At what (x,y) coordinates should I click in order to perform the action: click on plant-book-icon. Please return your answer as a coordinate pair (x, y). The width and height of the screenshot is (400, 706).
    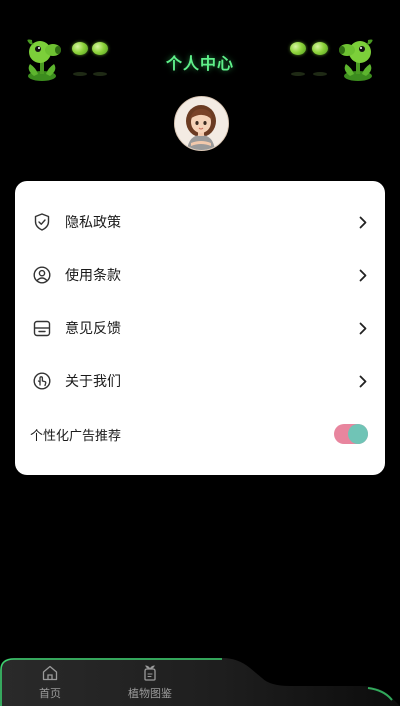
    Looking at the image, I should click on (150, 673).